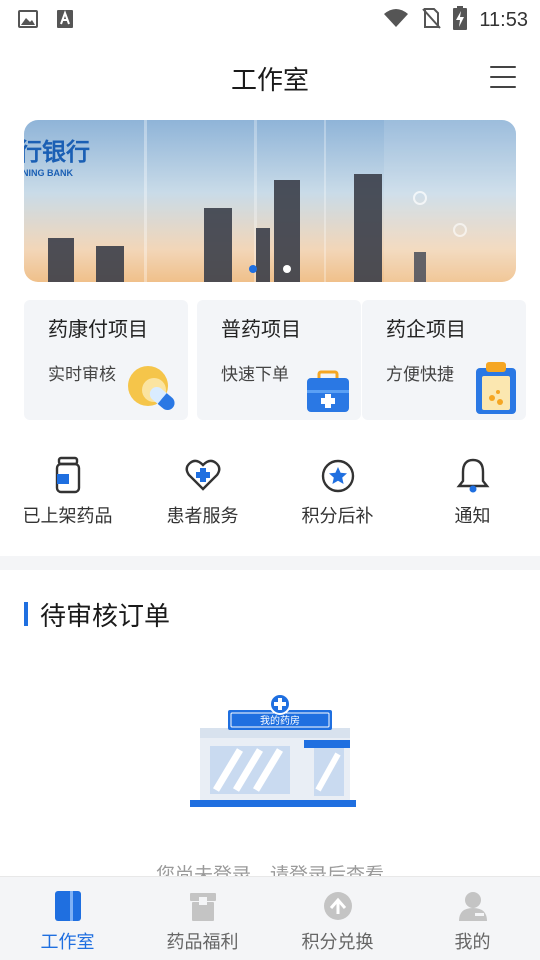 The height and width of the screenshot is (960, 540). Describe the element at coordinates (473, 475) in the screenshot. I see `bell-icon` at that location.